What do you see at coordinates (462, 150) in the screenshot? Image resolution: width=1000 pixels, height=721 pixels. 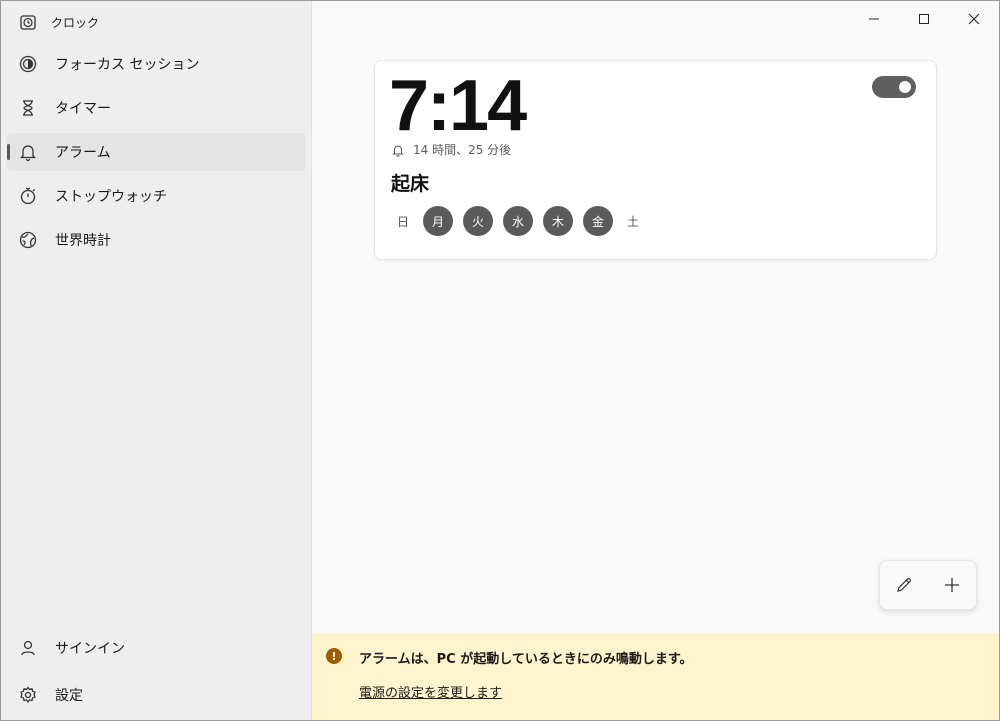 I see `time-remaining-text: 14 時間、25 分後` at bounding box center [462, 150].